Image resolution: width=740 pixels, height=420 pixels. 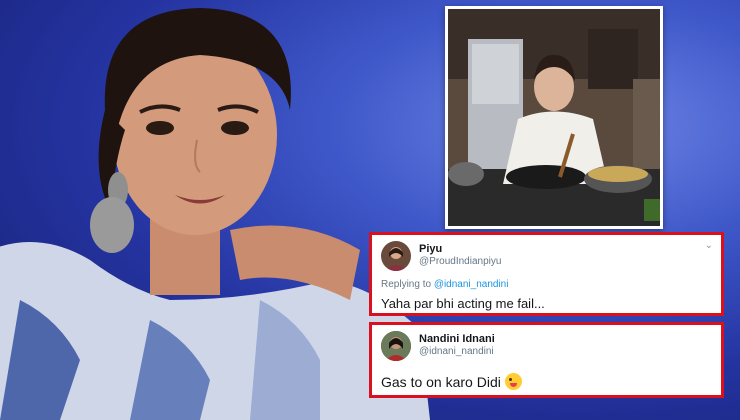 I want to click on tweet-author-name: Nandini Idnani, so click(x=457, y=339).